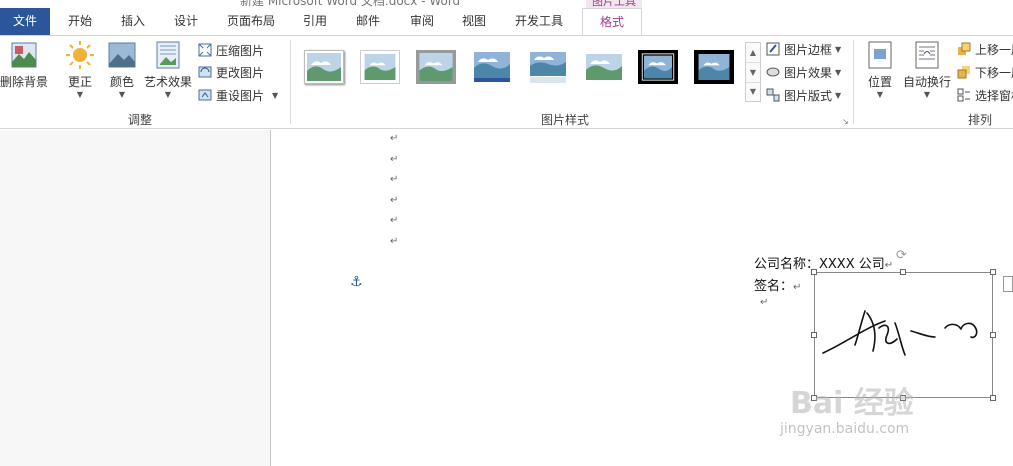 This screenshot has width=1013, height=466. What do you see at coordinates (803, 95) in the screenshot?
I see `picture-layout-button: 图片版式 ▼` at bounding box center [803, 95].